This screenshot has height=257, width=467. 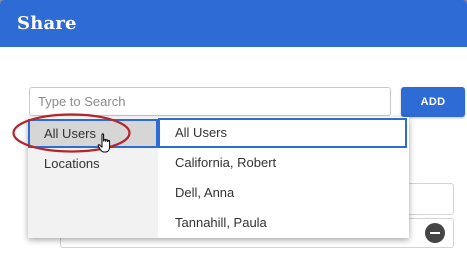 What do you see at coordinates (282, 163) in the screenshot?
I see `list-item: California, Robert` at bounding box center [282, 163].